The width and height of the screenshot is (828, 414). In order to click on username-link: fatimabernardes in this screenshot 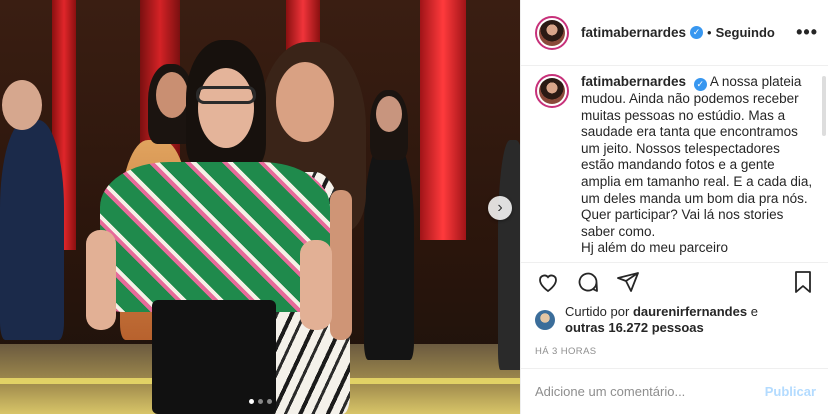, I will do `click(633, 32)`.